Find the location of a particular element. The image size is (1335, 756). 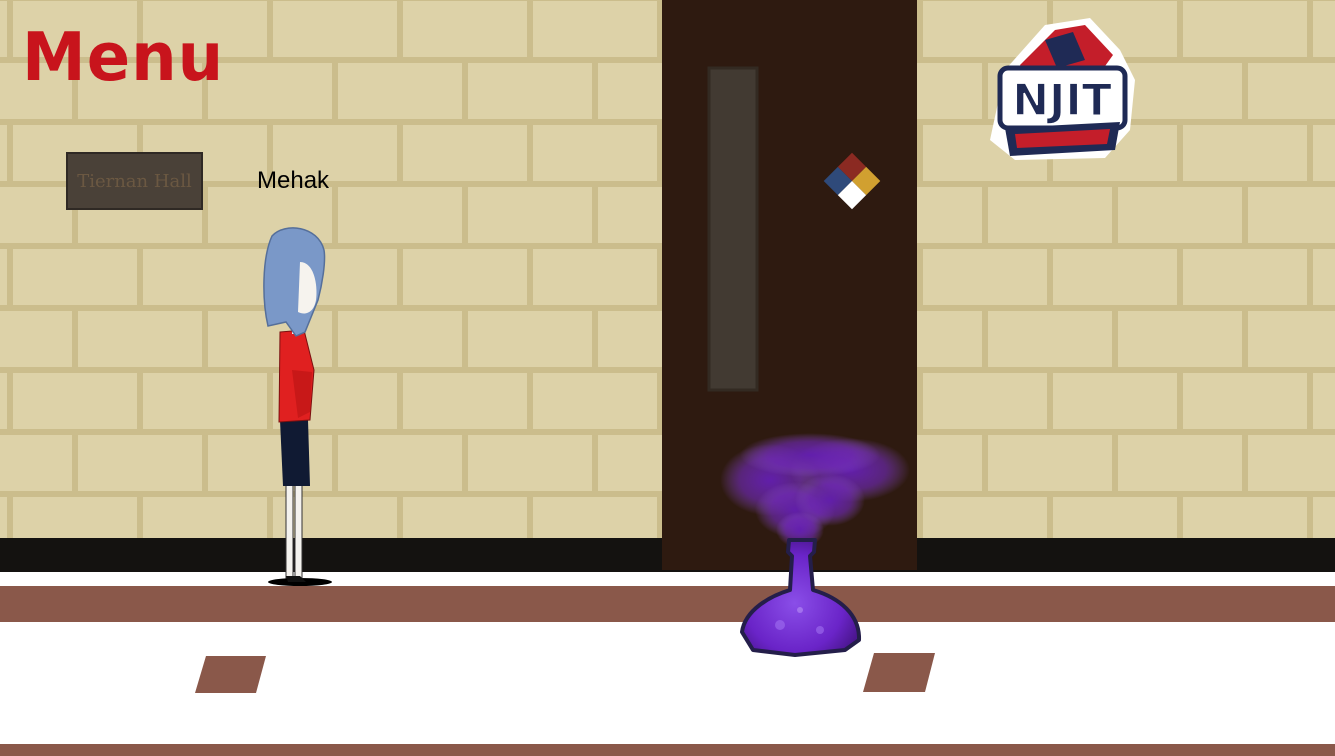

floor-edge is located at coordinates (667, 750).